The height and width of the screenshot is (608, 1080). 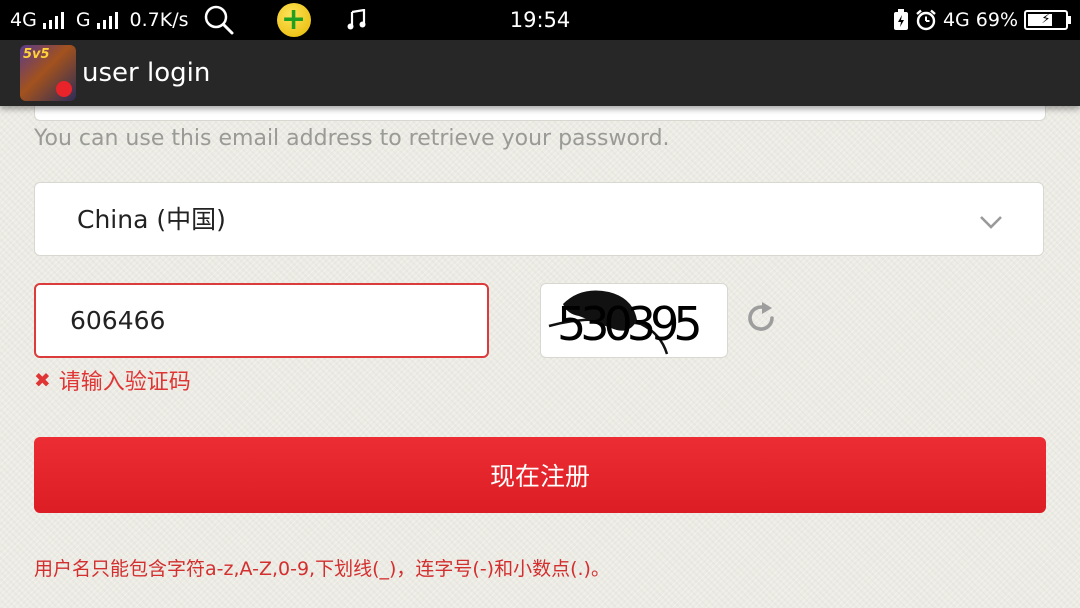 I want to click on captcha-error: ✖ 请输入验证码, so click(x=112, y=380).